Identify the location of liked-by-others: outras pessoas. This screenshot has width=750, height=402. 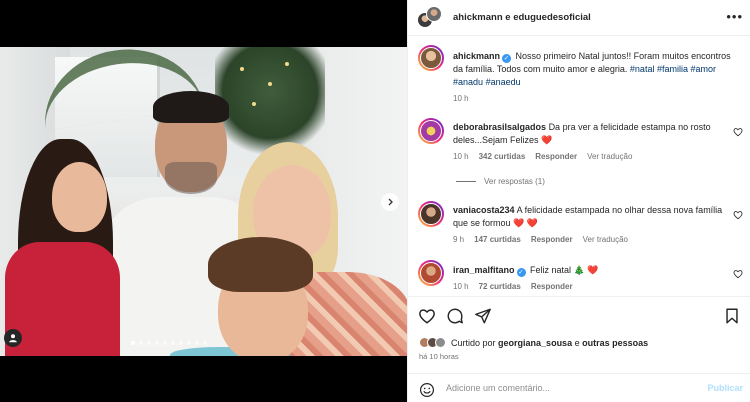
(615, 343).